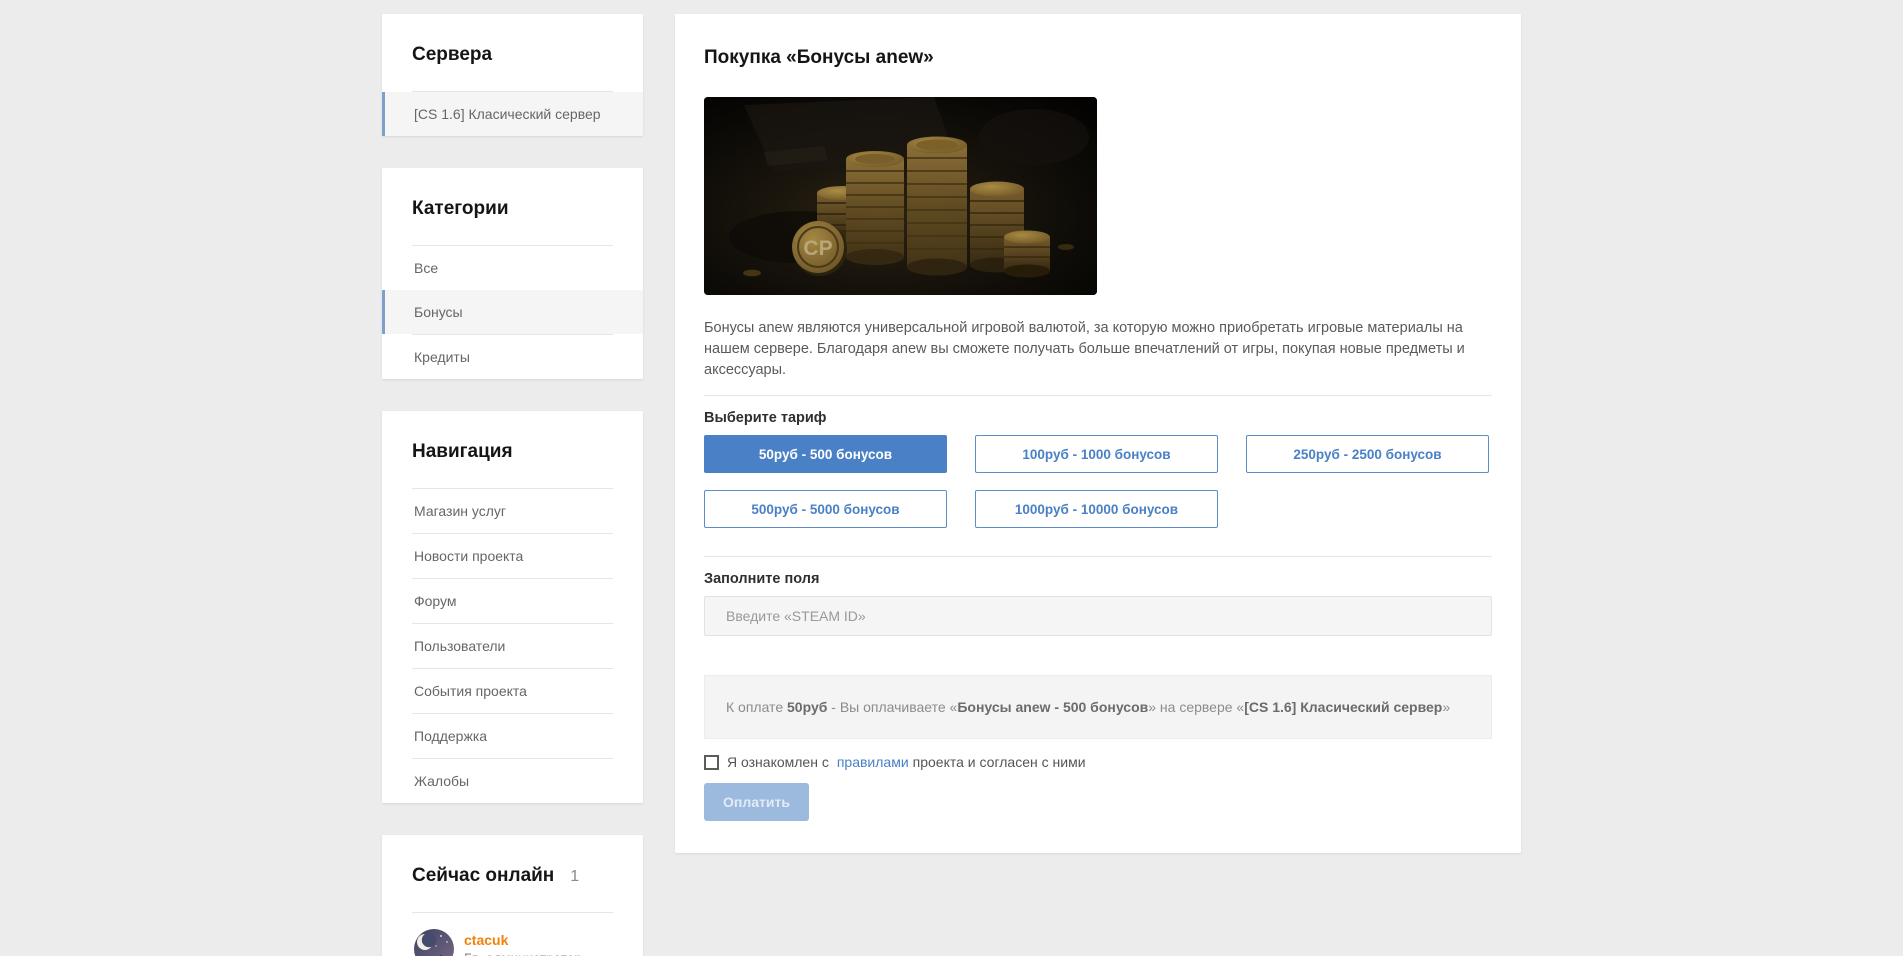  Describe the element at coordinates (765, 418) in the screenshot. I see `tariff-section-label: Выберите тариф` at that location.